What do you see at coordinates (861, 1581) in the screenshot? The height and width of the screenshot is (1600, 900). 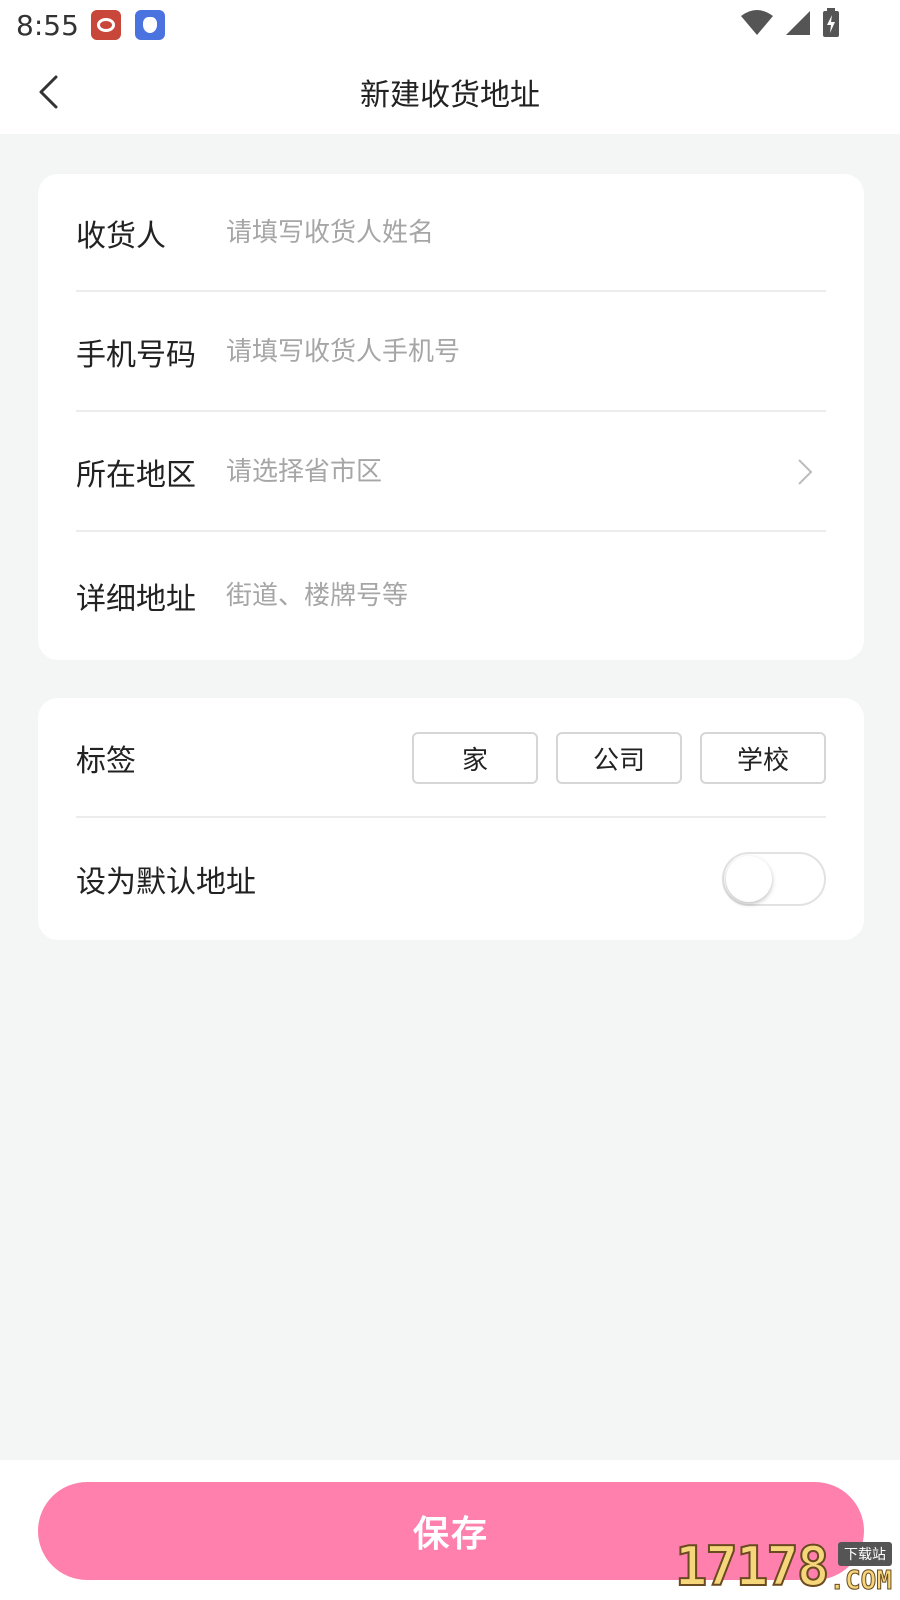 I see `watermark-suffix: .COM` at bounding box center [861, 1581].